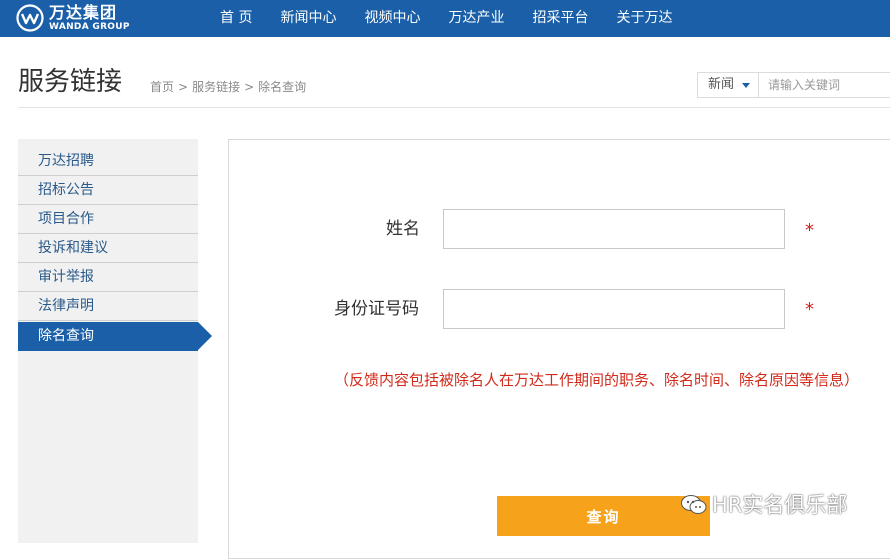 This screenshot has height=559, width=890. What do you see at coordinates (454, 107) in the screenshot?
I see `header-divider` at bounding box center [454, 107].